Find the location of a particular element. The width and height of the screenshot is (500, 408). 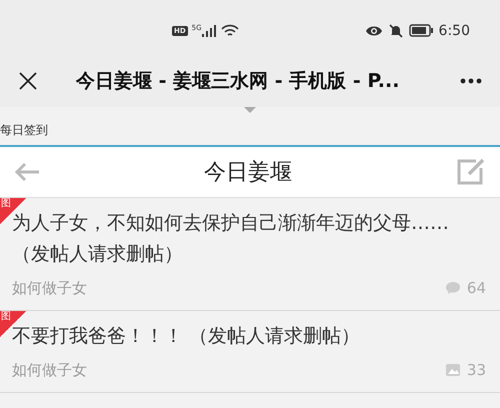

clock-time: 6:50 is located at coordinates (454, 30).